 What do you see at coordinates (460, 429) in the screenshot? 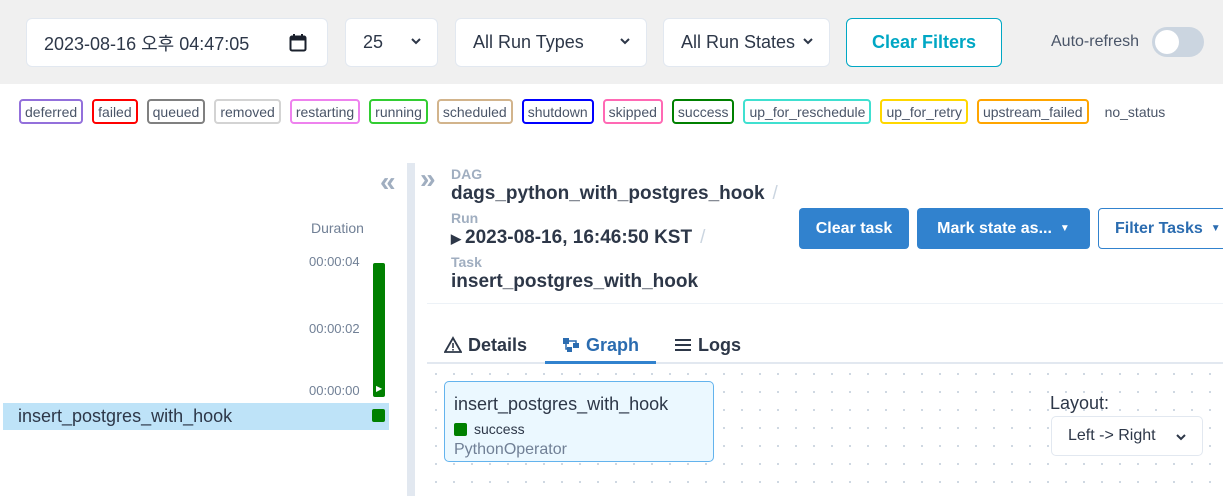
I see `status-square` at bounding box center [460, 429].